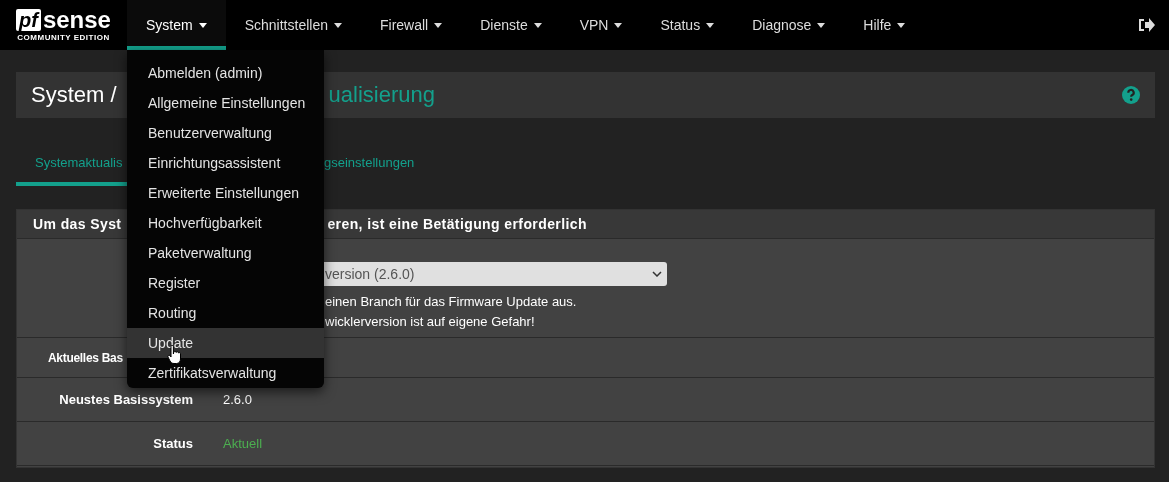 The width and height of the screenshot is (1169, 482). I want to click on row-label: Aktuelles Bas, so click(85, 357).